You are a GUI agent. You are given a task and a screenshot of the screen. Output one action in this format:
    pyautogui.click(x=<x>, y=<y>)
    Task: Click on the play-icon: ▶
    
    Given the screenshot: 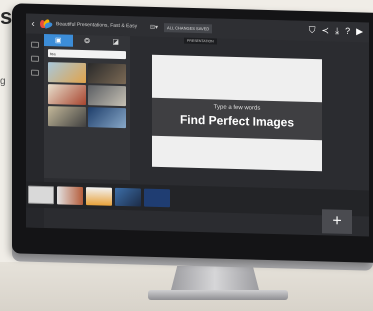 What is the action you would take?
    pyautogui.click(x=359, y=31)
    